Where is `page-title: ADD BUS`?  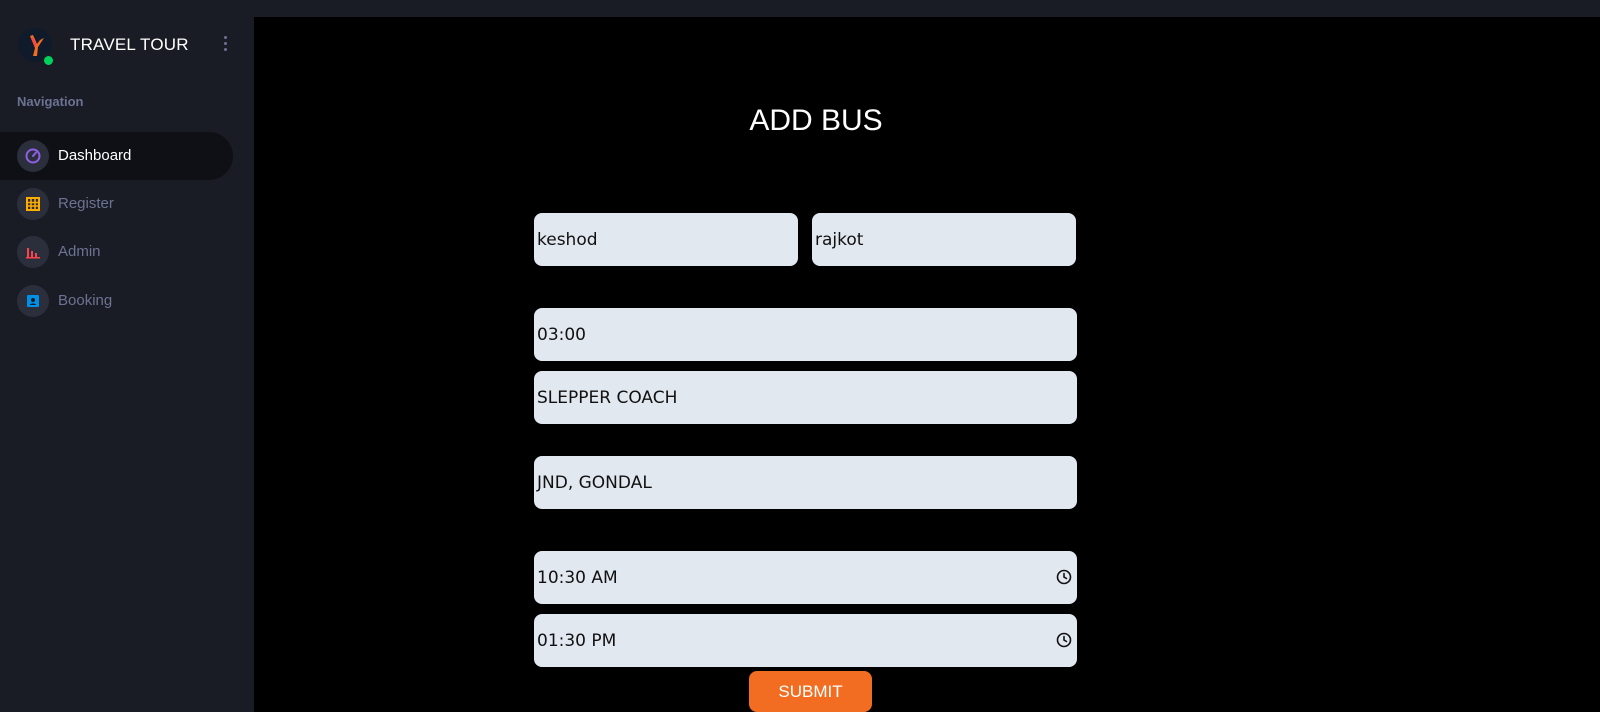
page-title: ADD BUS is located at coordinates (816, 120).